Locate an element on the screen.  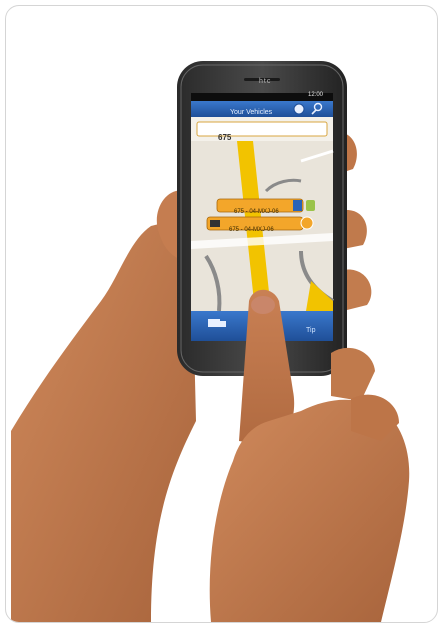
map-pin-label-1: 675 - 04-MXJ-06 is located at coordinates (256, 212).